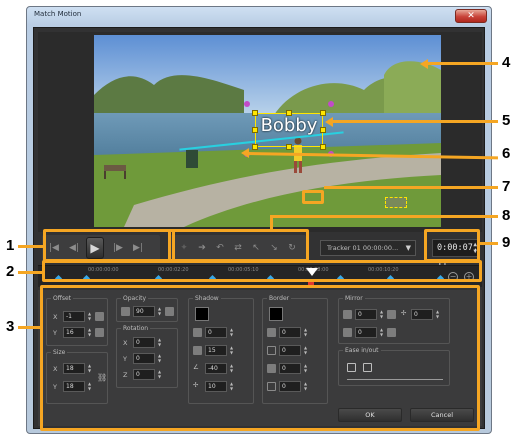  I want to click on window-title: Match Motion, so click(58, 14).